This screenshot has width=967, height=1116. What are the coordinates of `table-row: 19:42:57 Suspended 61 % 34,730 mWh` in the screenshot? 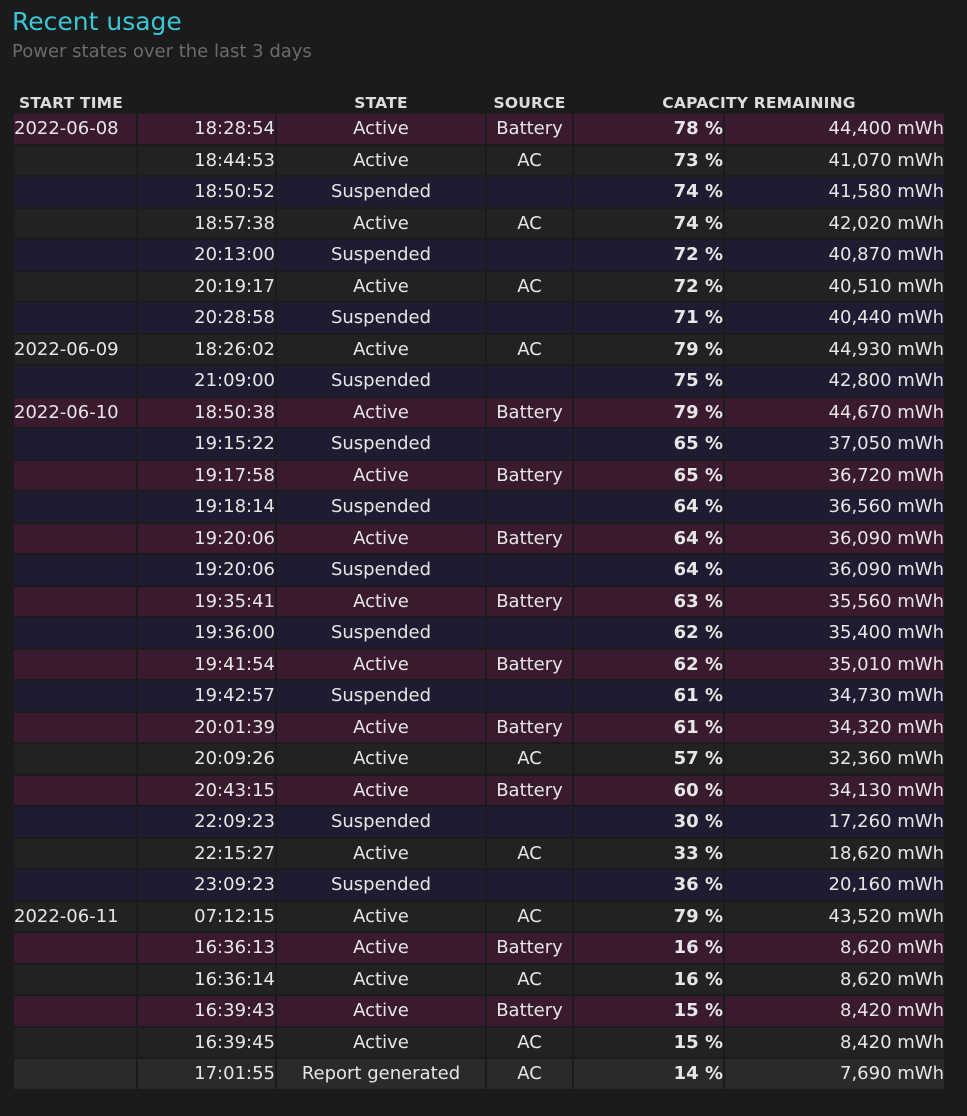 It's located at (479, 696).